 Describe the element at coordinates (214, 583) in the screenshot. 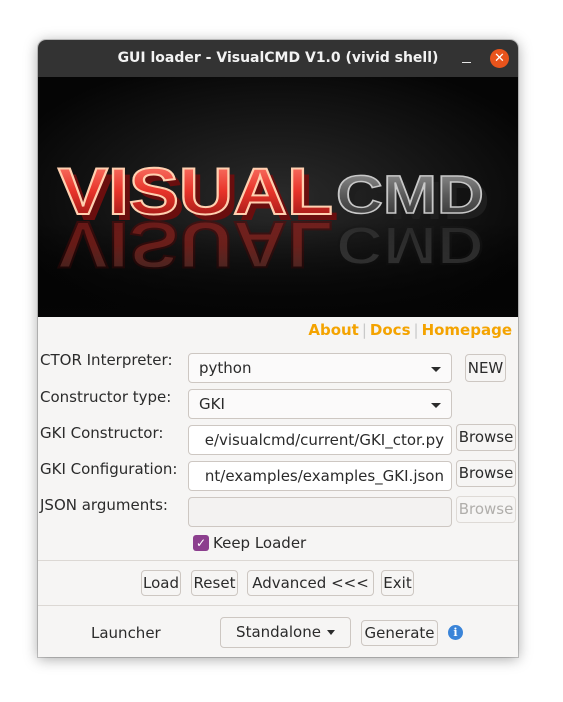

I see `reset-button: Reset` at that location.